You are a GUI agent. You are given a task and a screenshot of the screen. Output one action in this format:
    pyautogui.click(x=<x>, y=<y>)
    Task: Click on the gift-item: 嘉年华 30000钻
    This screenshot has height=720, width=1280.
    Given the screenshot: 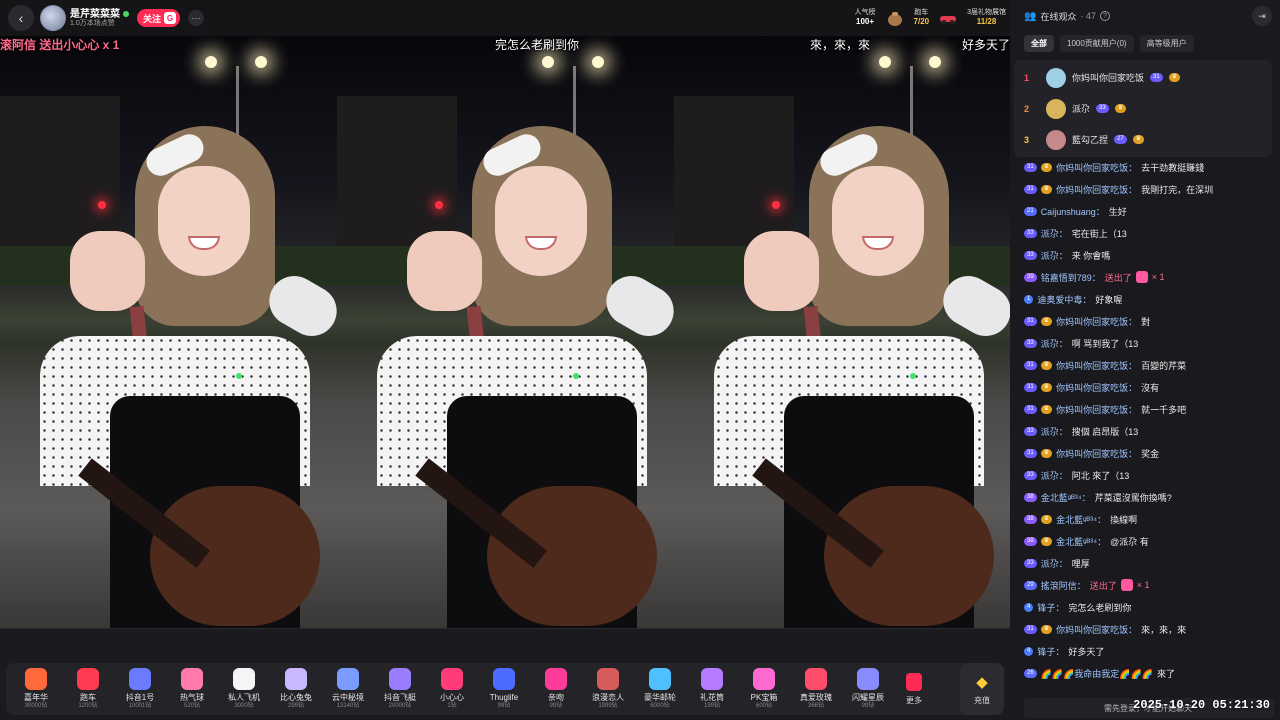 What is the action you would take?
    pyautogui.click(x=36, y=688)
    